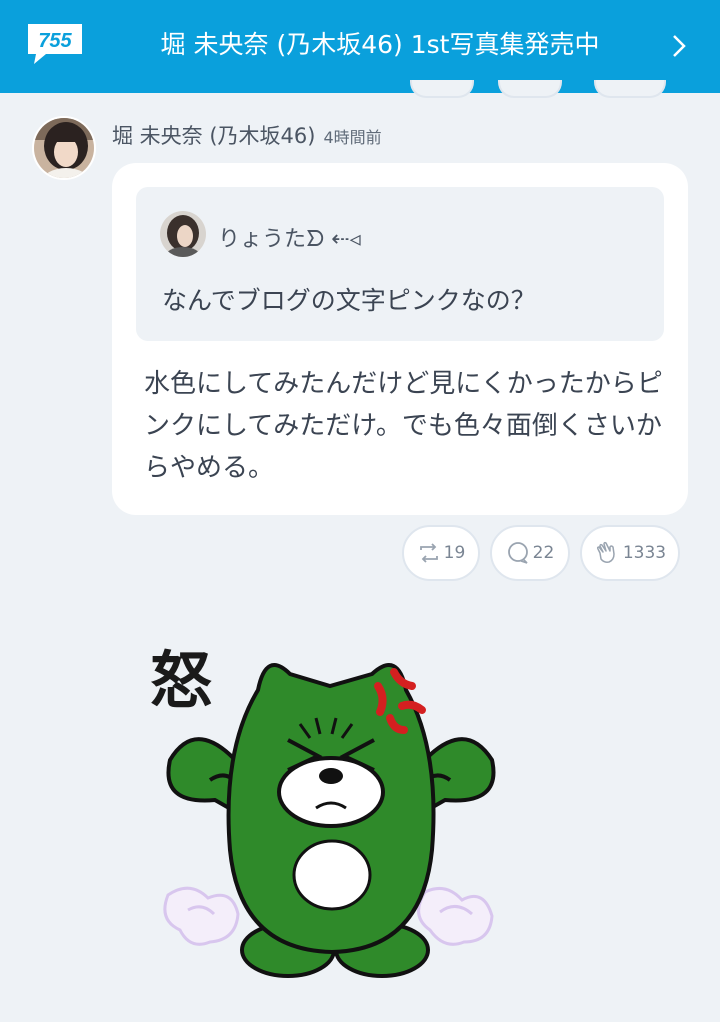 The height and width of the screenshot is (1022, 720). What do you see at coordinates (55, 41) in the screenshot?
I see `logo-text: 755` at bounding box center [55, 41].